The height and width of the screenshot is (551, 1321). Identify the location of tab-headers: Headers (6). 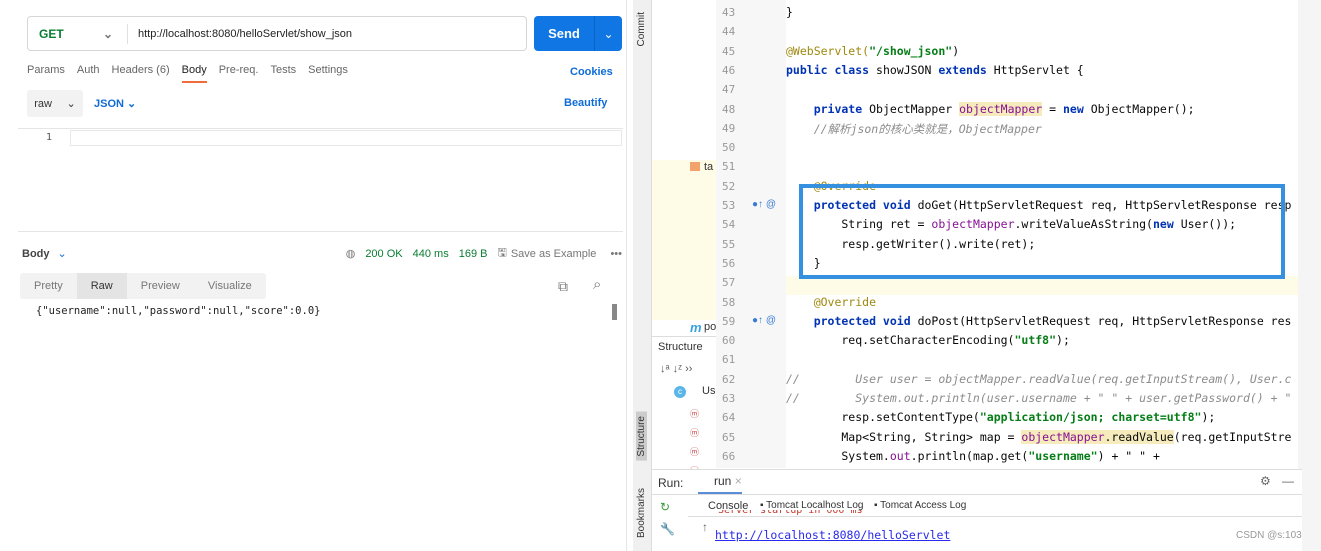
(141, 73).